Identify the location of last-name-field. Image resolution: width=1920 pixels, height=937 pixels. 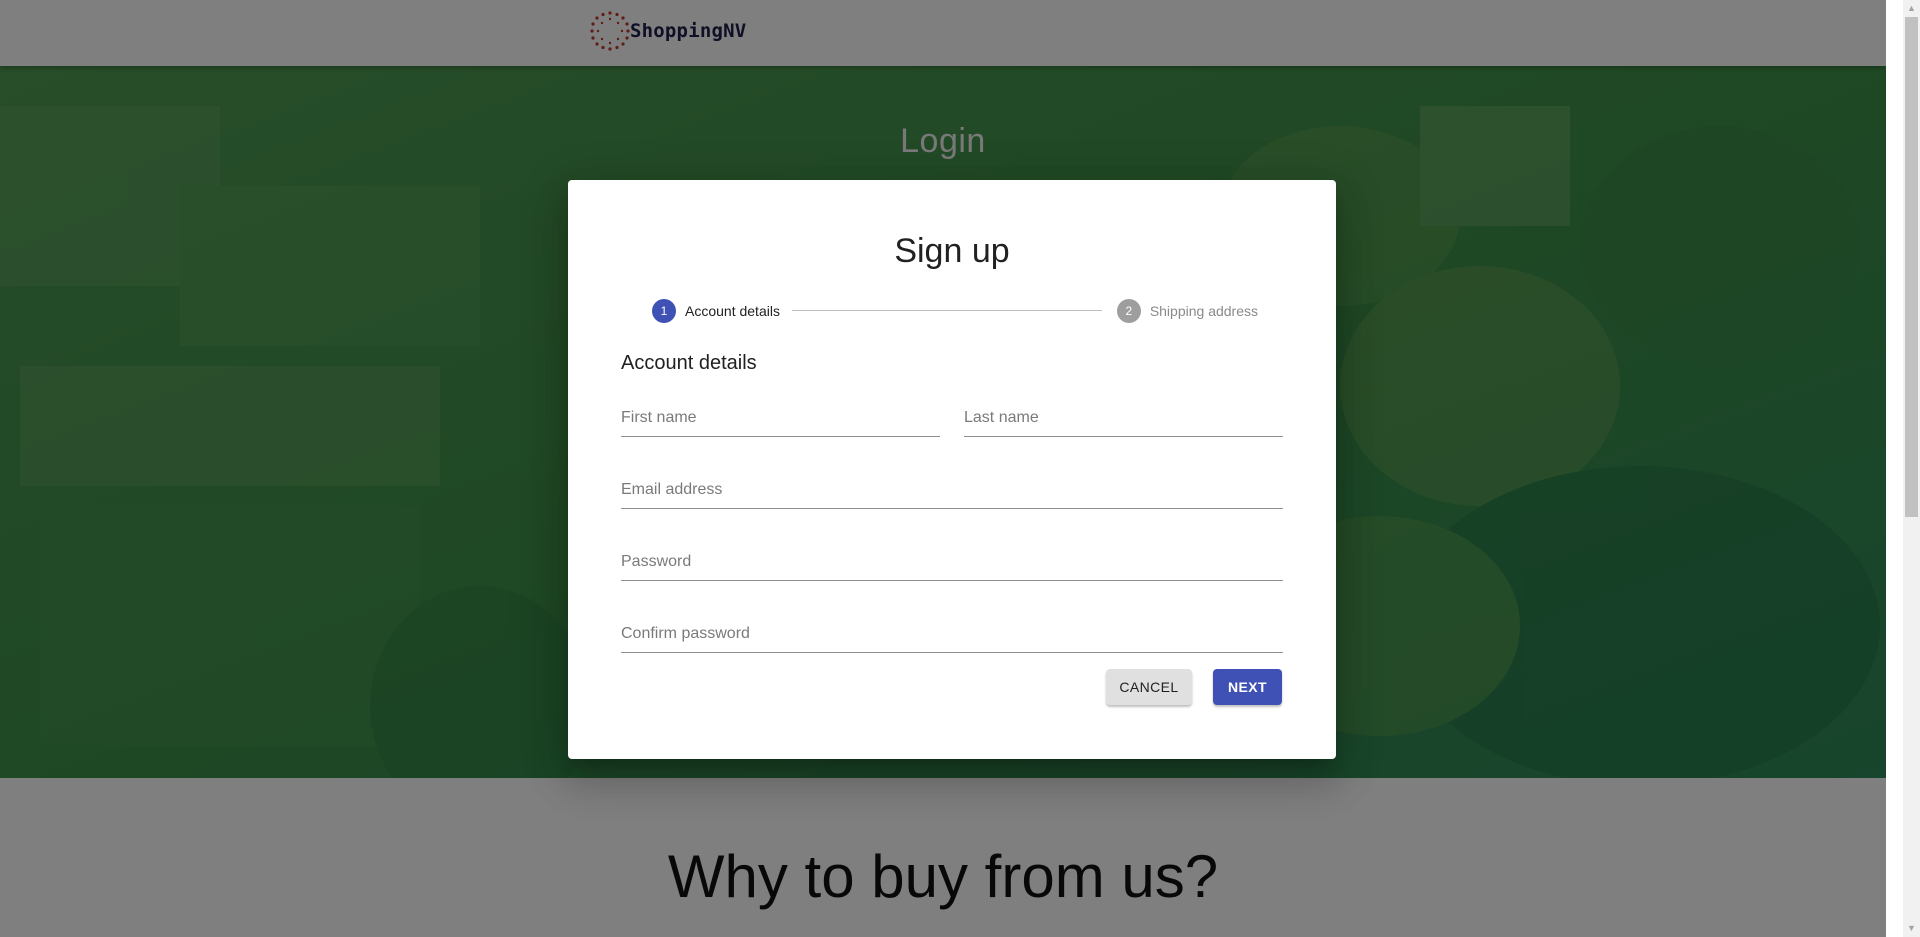
(1123, 418).